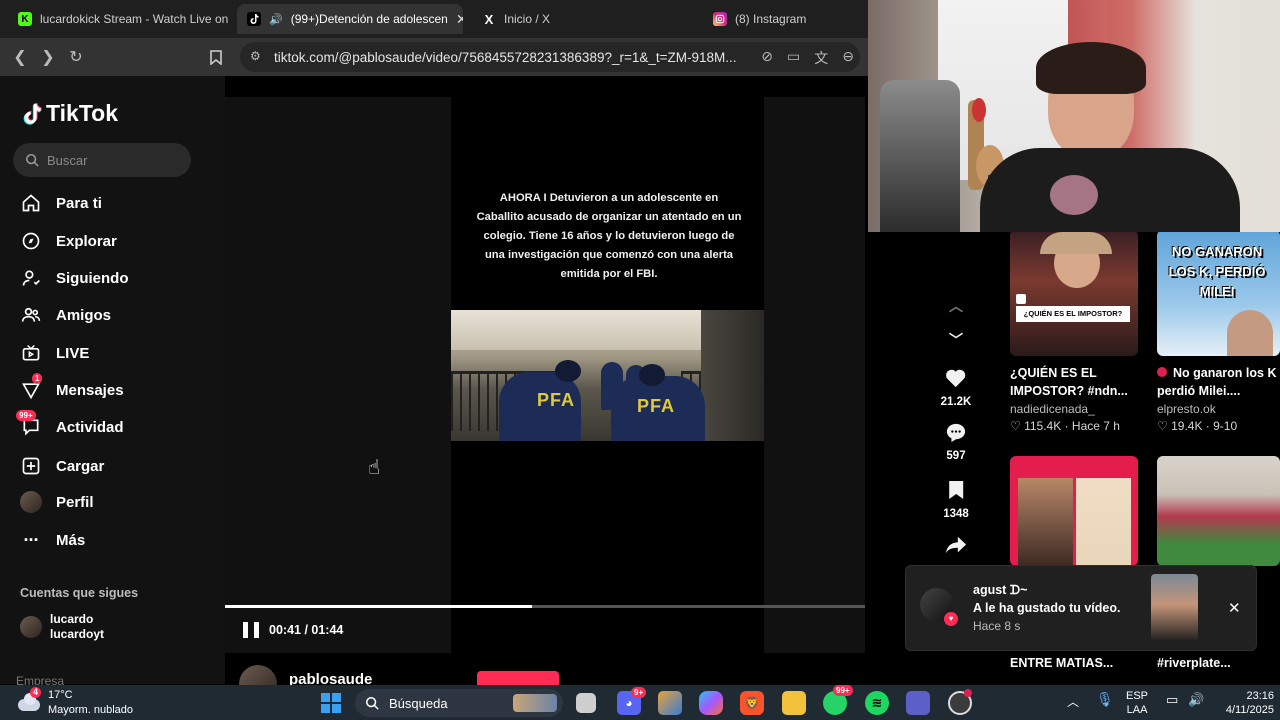 The image size is (1280, 720). What do you see at coordinates (67, 160) in the screenshot?
I see `search-placeholder: Buscar` at bounding box center [67, 160].